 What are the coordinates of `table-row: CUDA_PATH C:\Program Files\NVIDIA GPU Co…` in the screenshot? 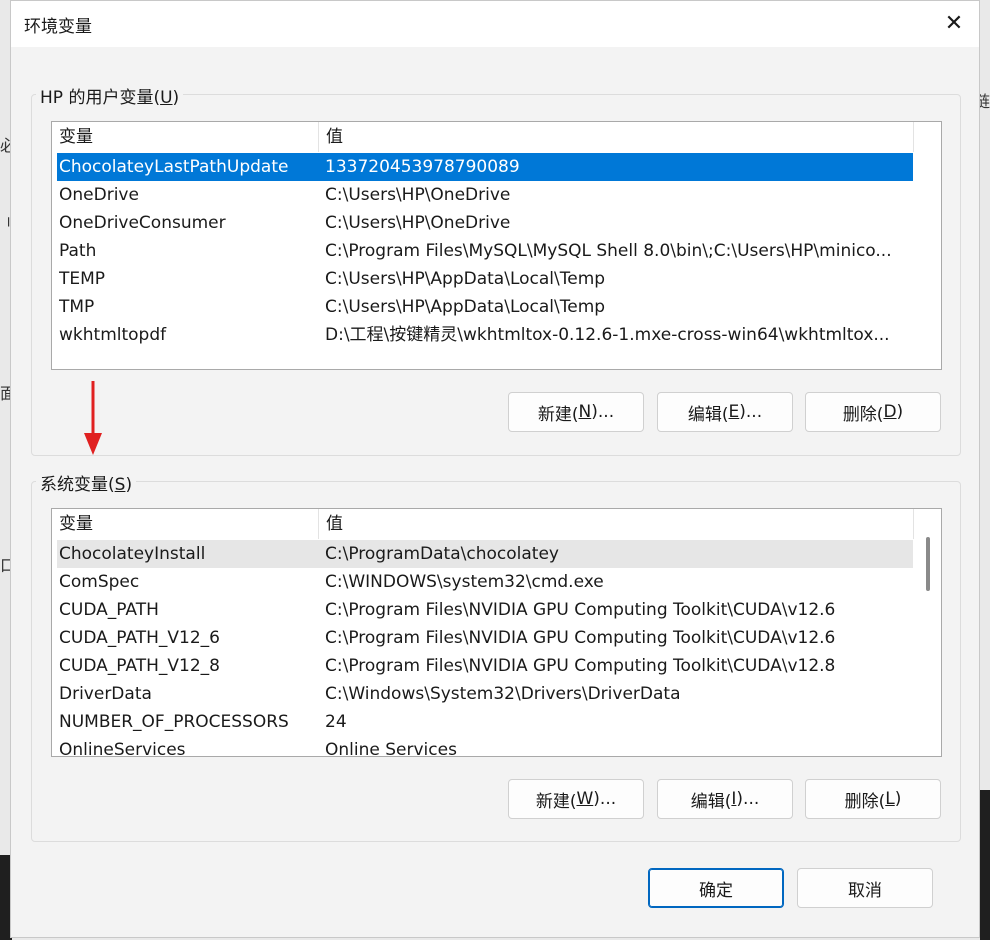 It's located at (485, 610).